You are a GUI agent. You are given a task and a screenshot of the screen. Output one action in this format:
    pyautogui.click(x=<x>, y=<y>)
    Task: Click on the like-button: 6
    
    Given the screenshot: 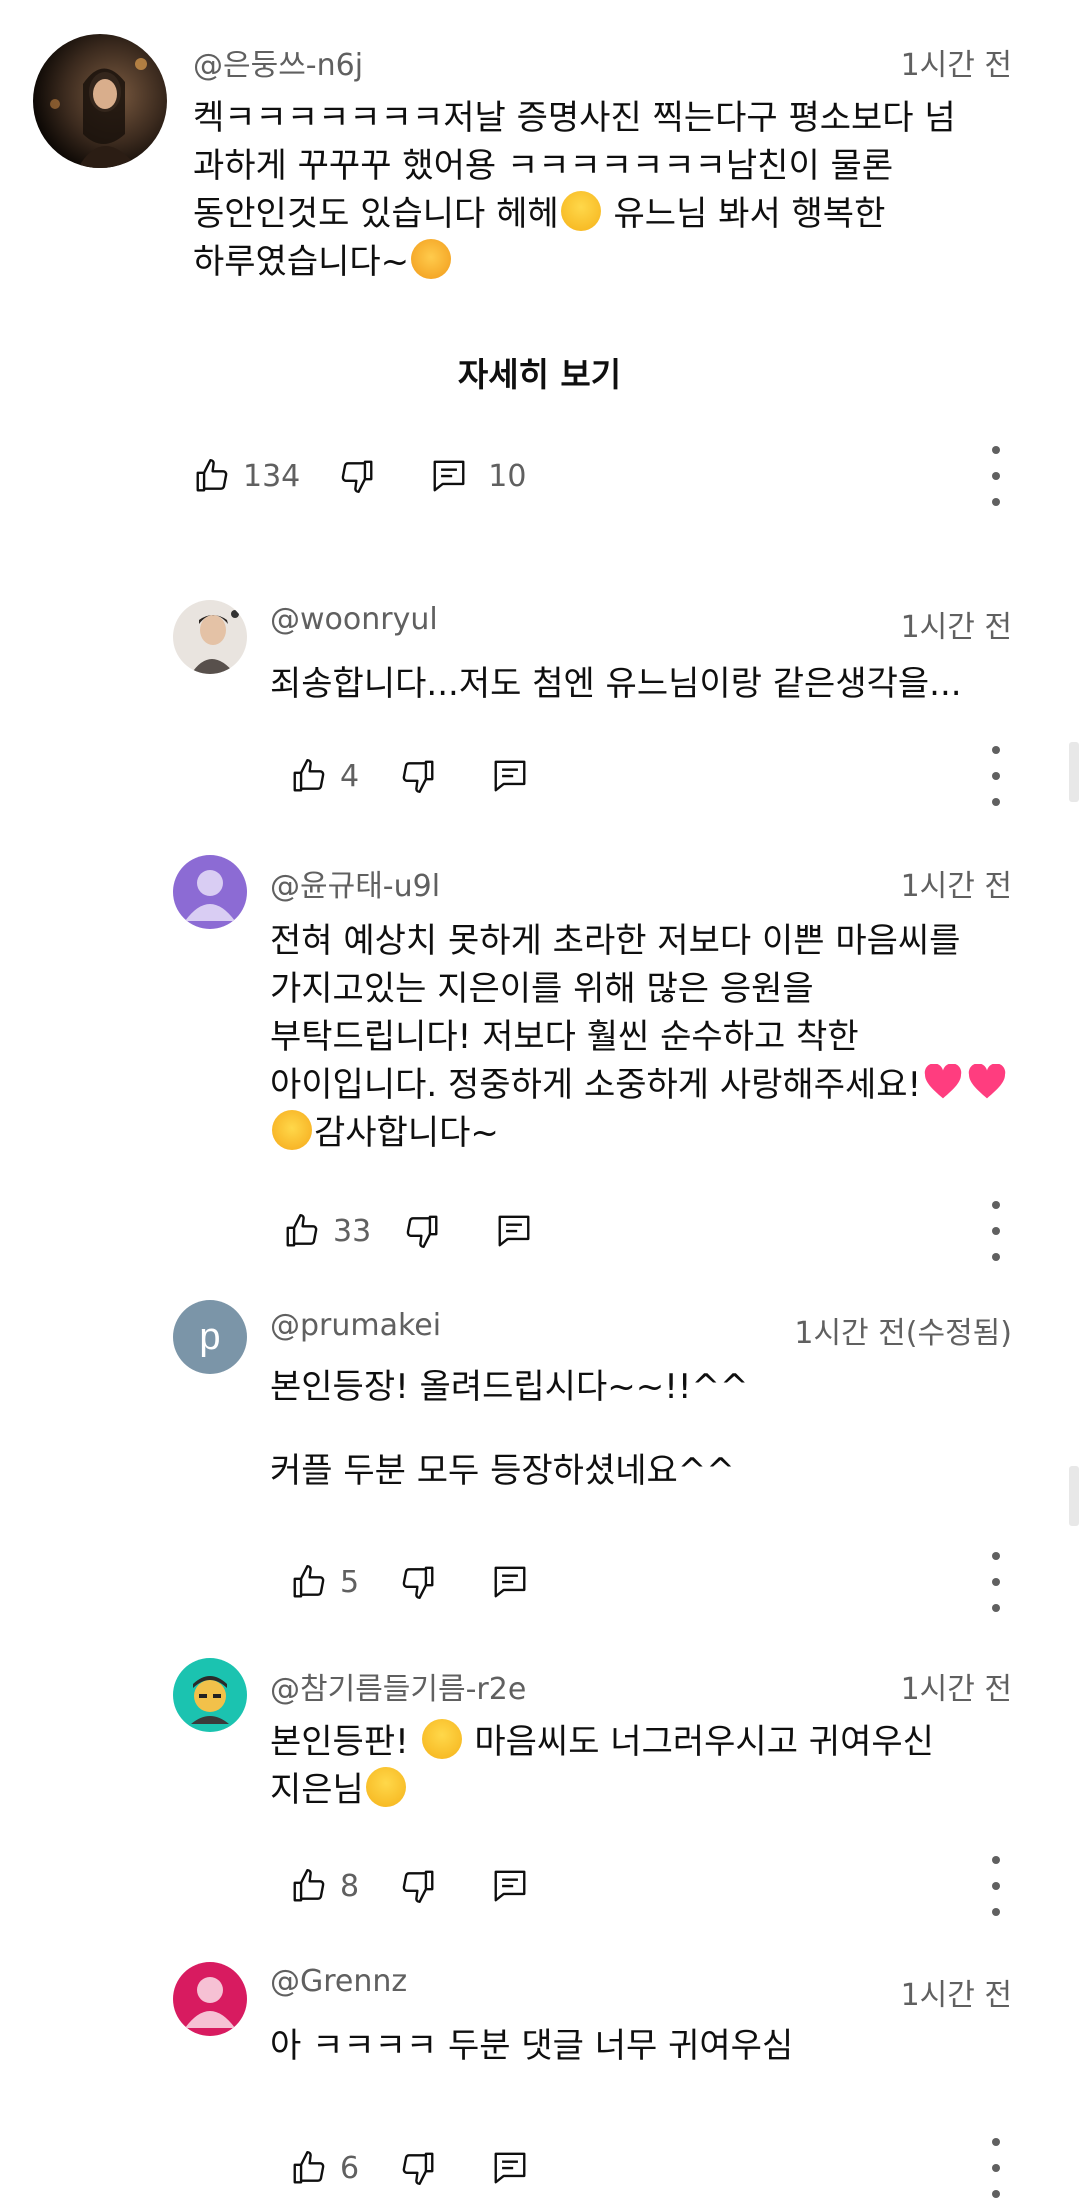 What is the action you would take?
    pyautogui.click(x=324, y=2168)
    